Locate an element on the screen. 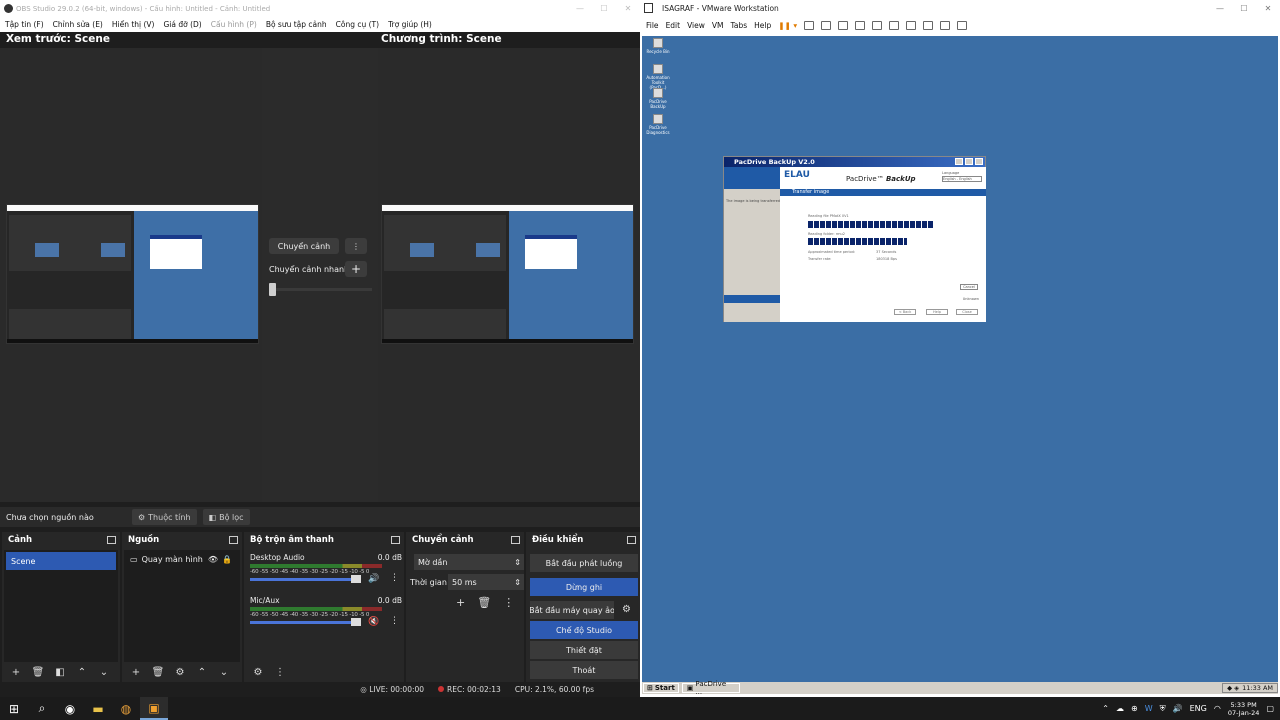 This screenshot has width=1280, height=720. lang-indicator: ENG is located at coordinates (1198, 708).